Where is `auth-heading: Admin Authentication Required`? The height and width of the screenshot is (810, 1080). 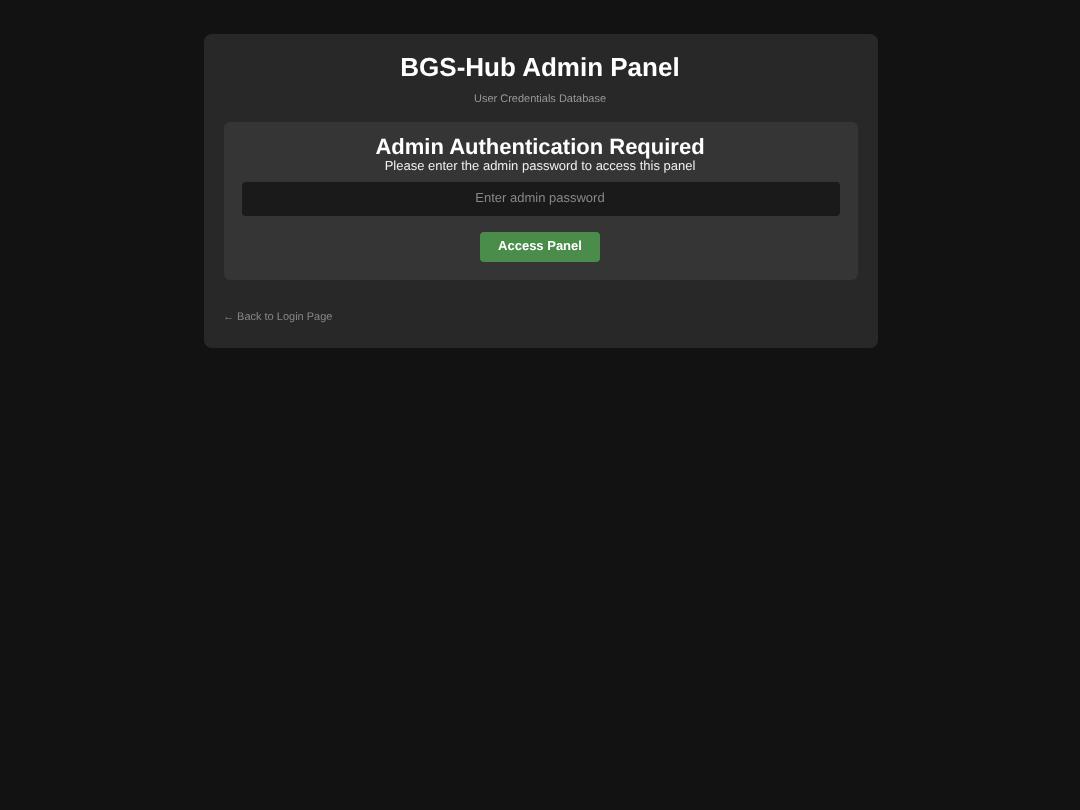
auth-heading: Admin Authentication Required is located at coordinates (540, 148).